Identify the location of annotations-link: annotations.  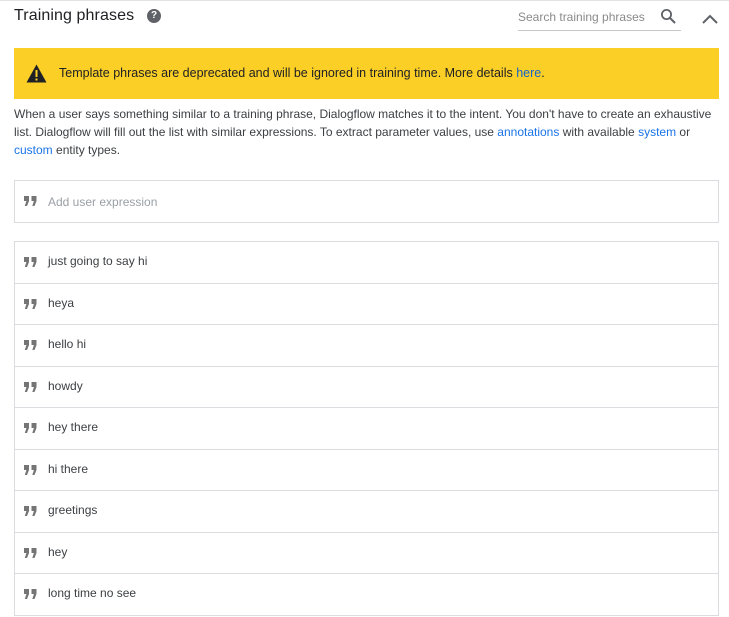
(528, 132).